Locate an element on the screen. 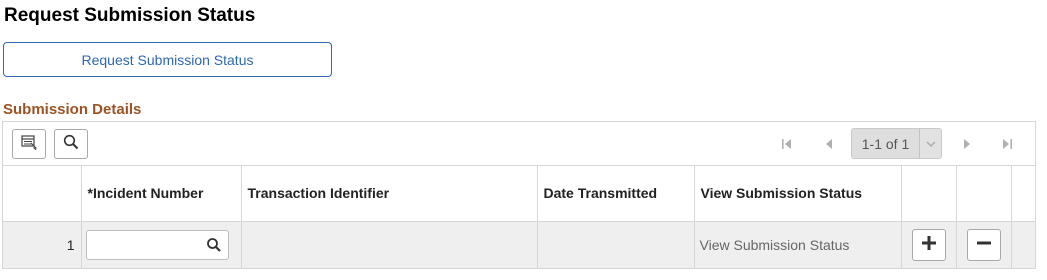  search-icon is located at coordinates (71, 144).